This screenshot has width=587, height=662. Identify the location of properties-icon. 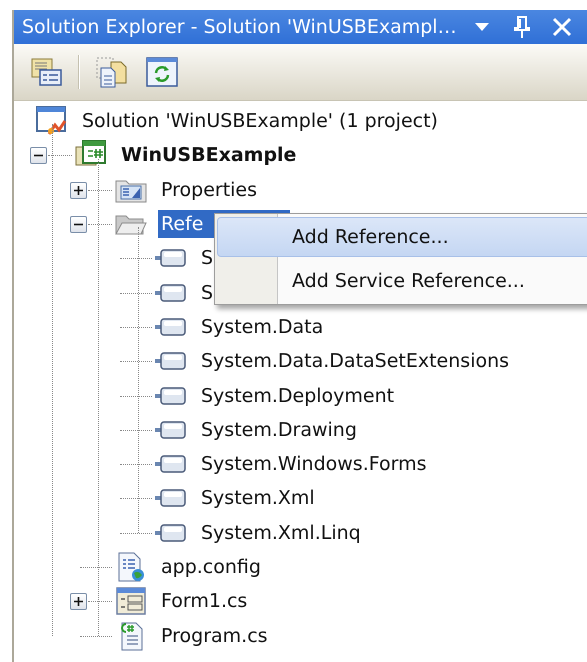
(46, 72).